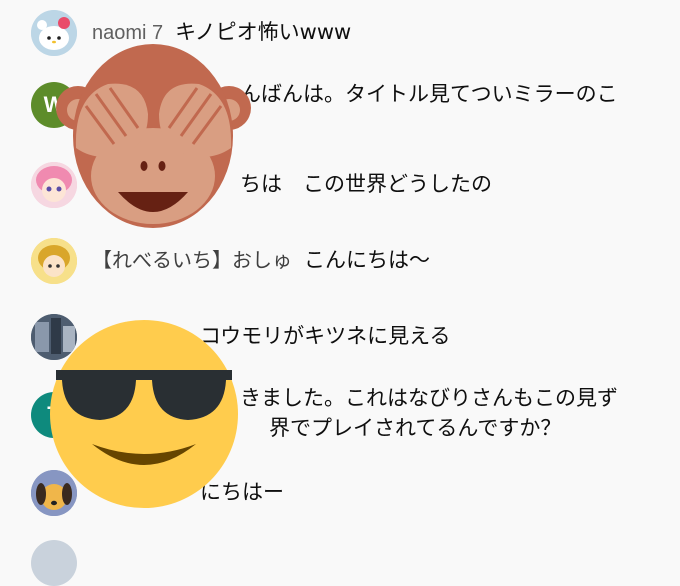 This screenshot has height=586, width=680. What do you see at coordinates (366, 184) in the screenshot?
I see `message-text: ちは この世界どうしたの` at bounding box center [366, 184].